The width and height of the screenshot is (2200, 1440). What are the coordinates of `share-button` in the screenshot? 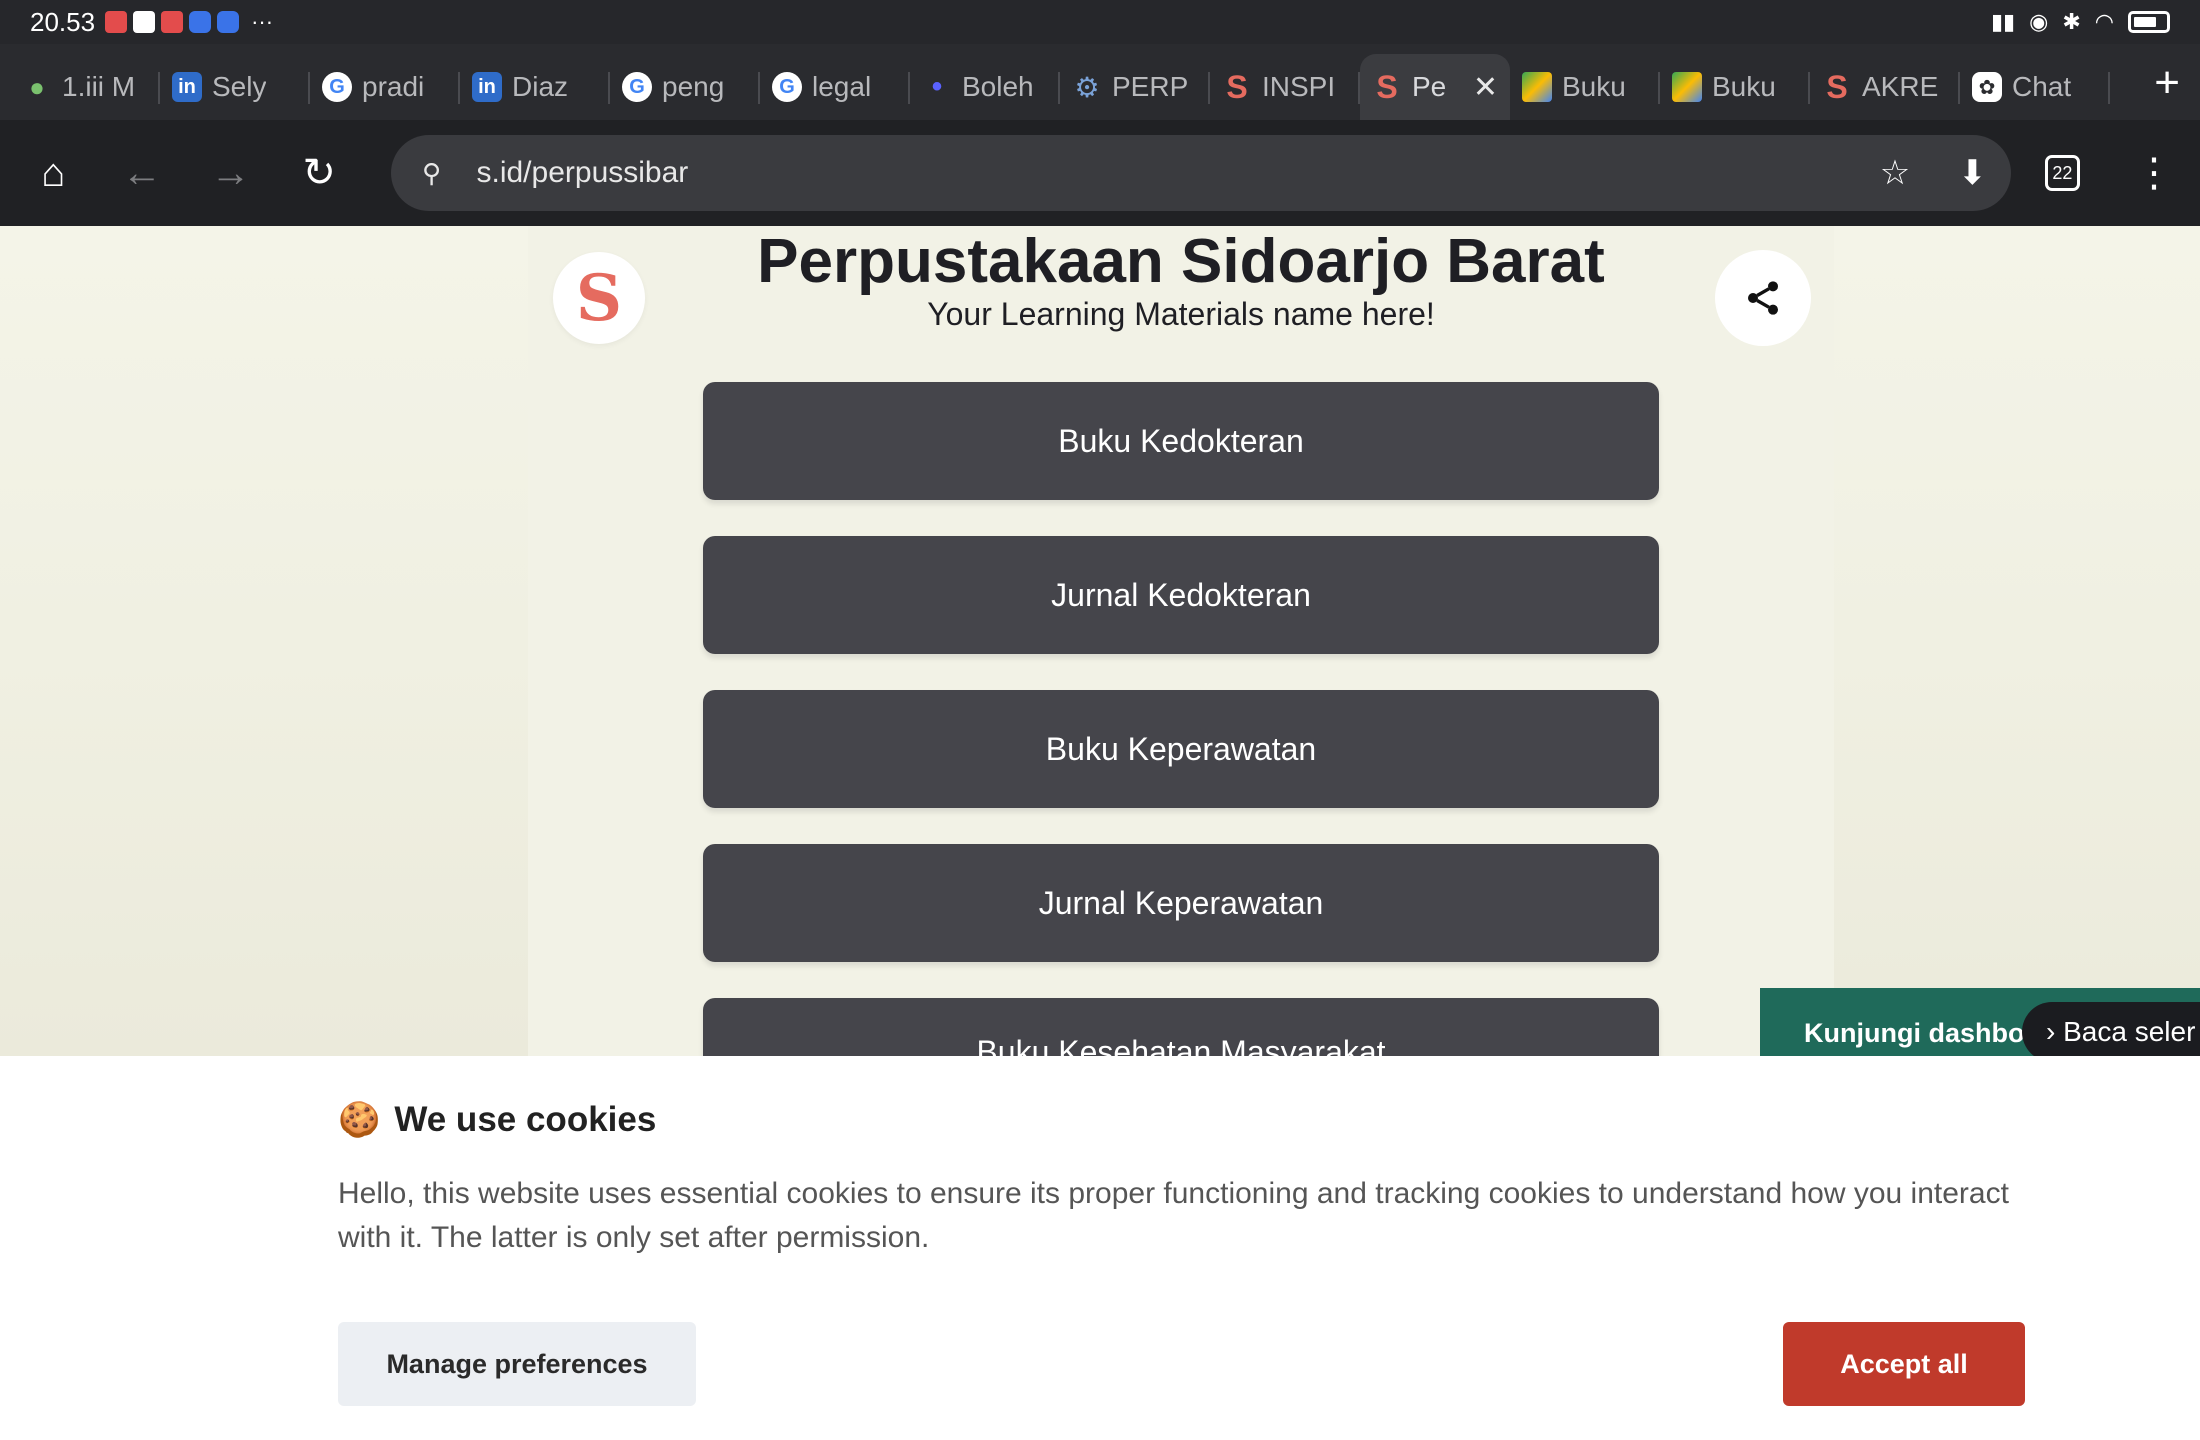 It's located at (1763, 298).